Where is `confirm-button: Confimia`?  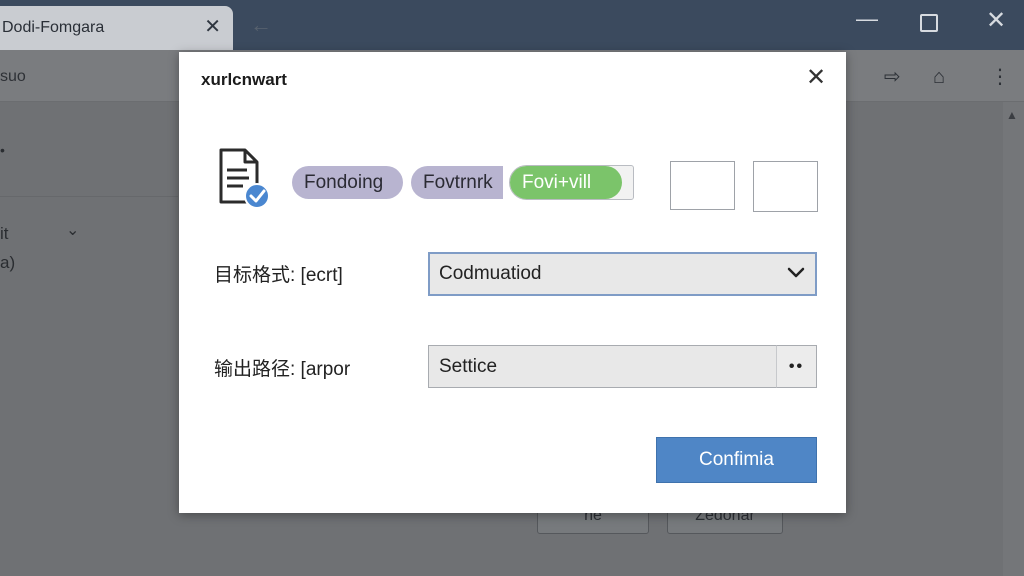
confirm-button: Confimia is located at coordinates (736, 460).